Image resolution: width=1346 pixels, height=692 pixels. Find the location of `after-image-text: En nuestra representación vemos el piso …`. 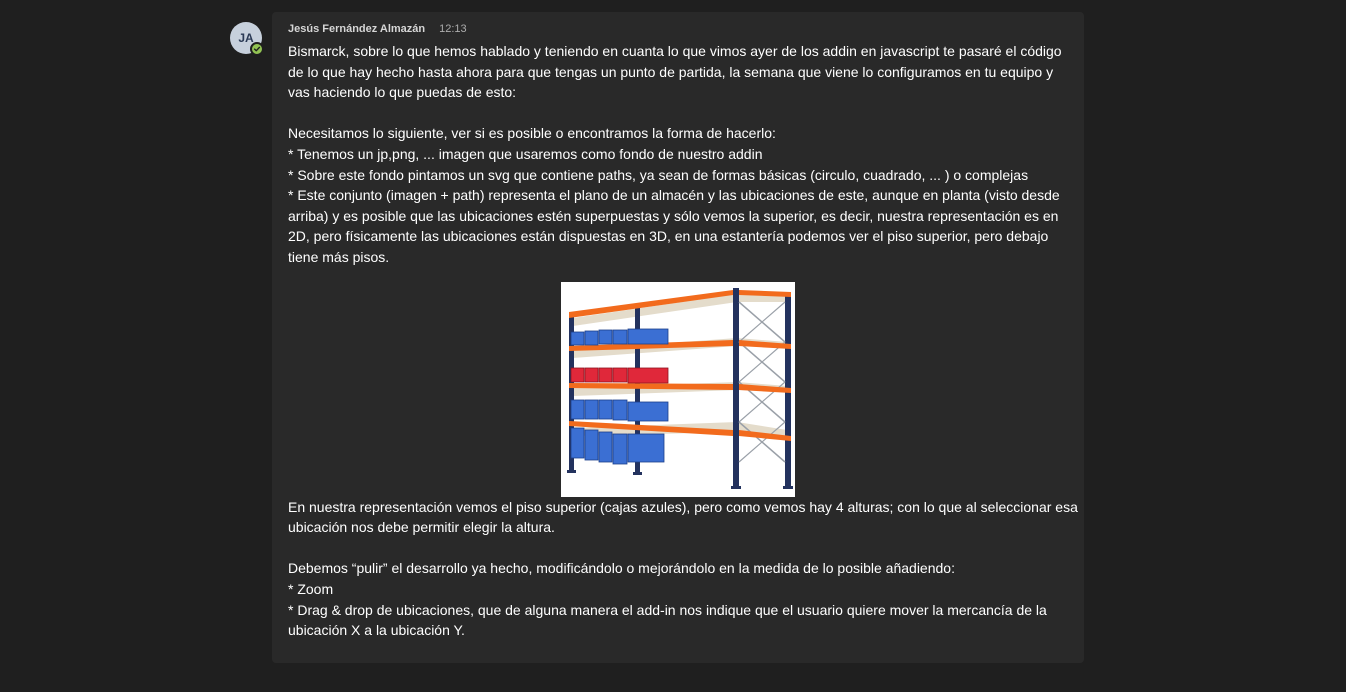

after-image-text: En nuestra representación vemos el piso … is located at coordinates (683, 517).